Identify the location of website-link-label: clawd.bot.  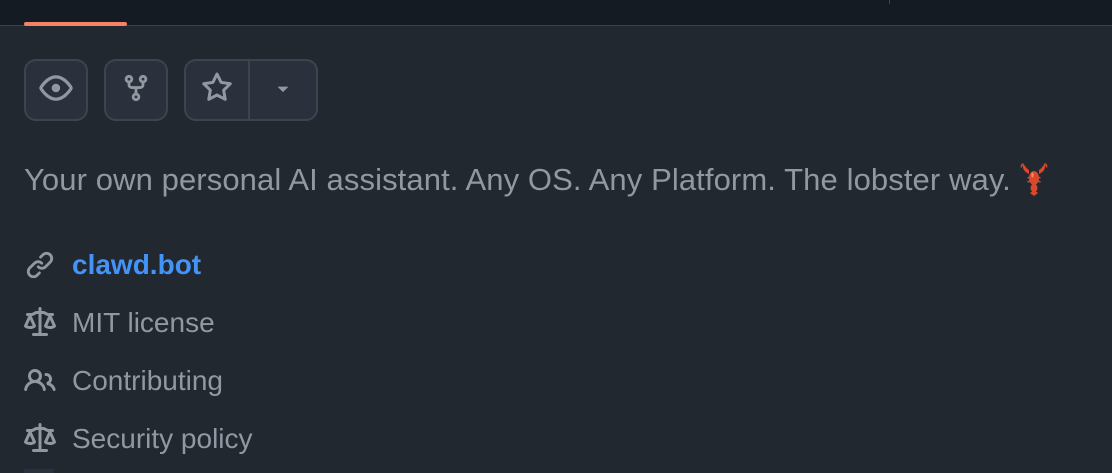
(137, 264).